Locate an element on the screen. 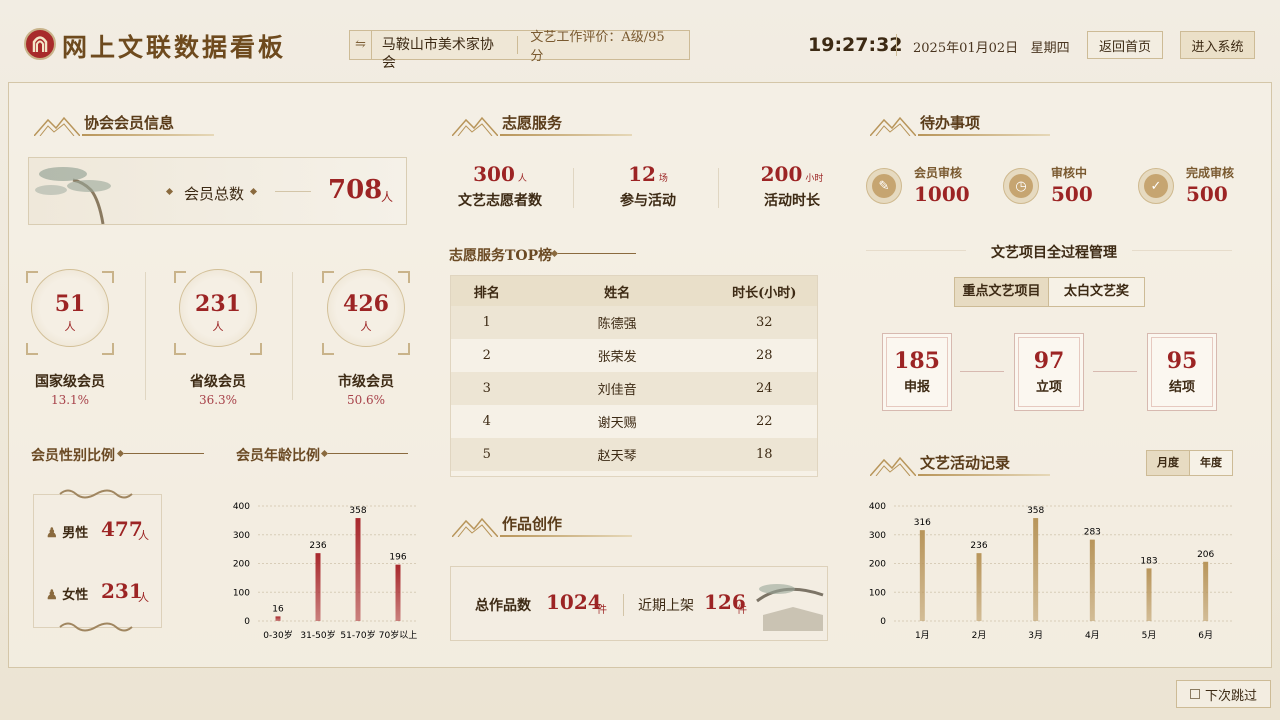 This screenshot has width=1280, height=720. tab-monthly: 月度 is located at coordinates (1168, 463).